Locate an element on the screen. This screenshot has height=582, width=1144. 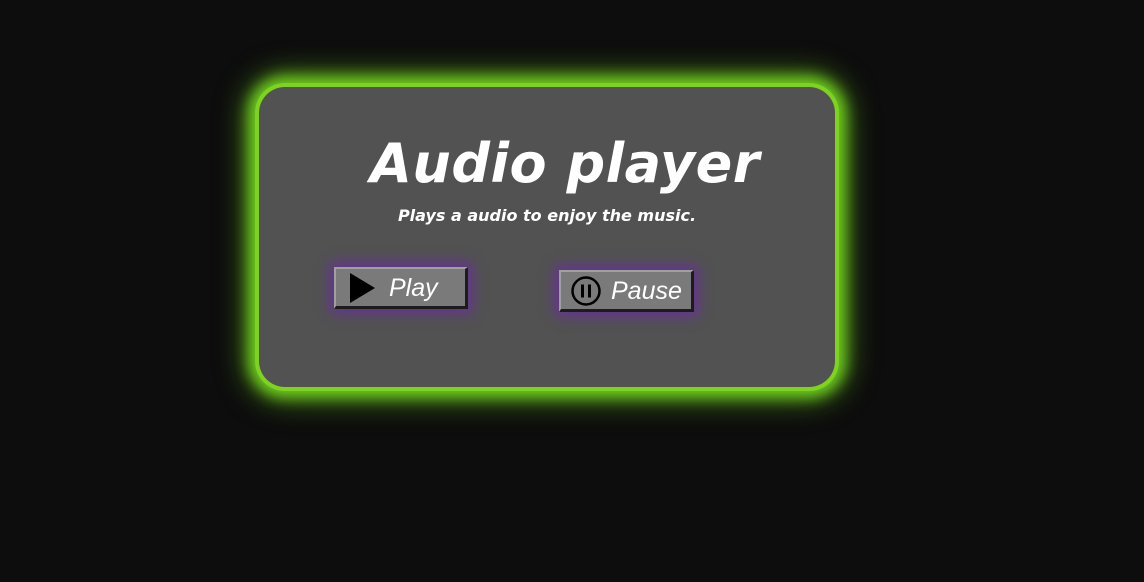
play-button: Play is located at coordinates (401, 288).